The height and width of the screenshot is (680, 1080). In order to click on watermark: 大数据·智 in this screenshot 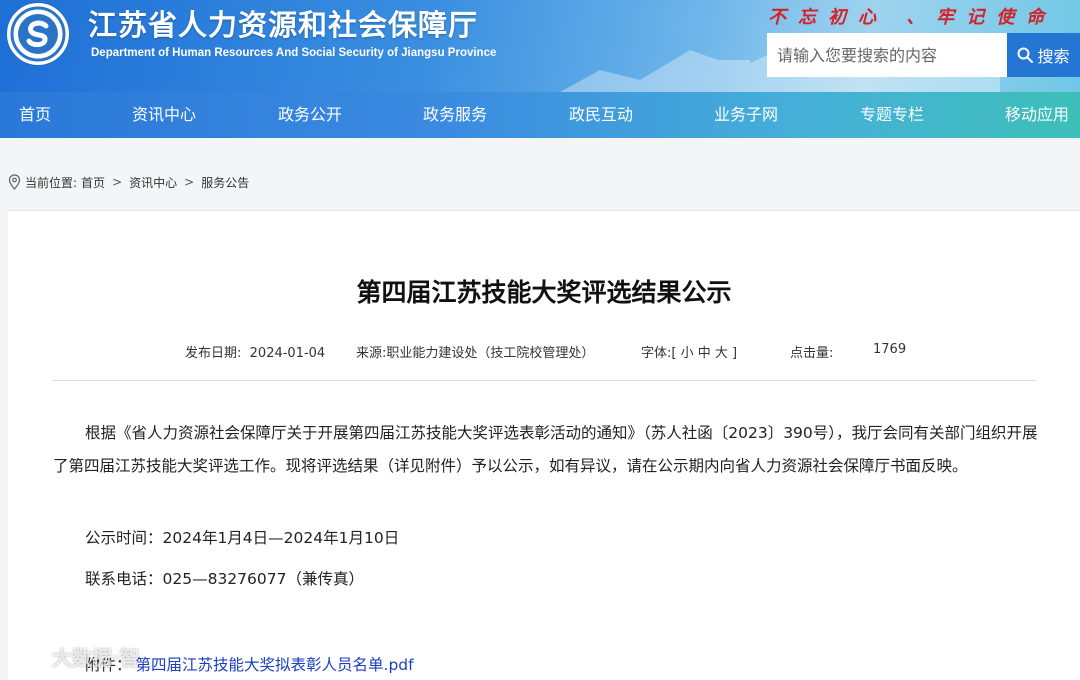, I will do `click(74, 656)`.